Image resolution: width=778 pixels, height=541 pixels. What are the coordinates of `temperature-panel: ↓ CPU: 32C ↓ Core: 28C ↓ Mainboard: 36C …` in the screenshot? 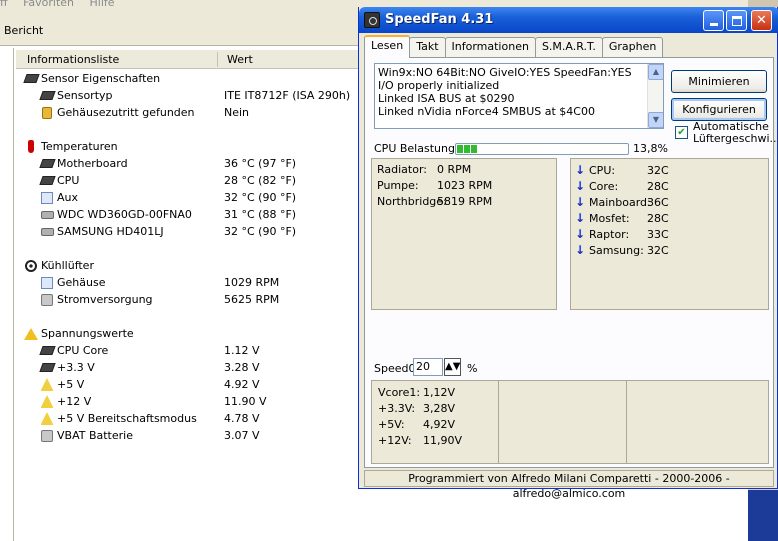 It's located at (669, 234).